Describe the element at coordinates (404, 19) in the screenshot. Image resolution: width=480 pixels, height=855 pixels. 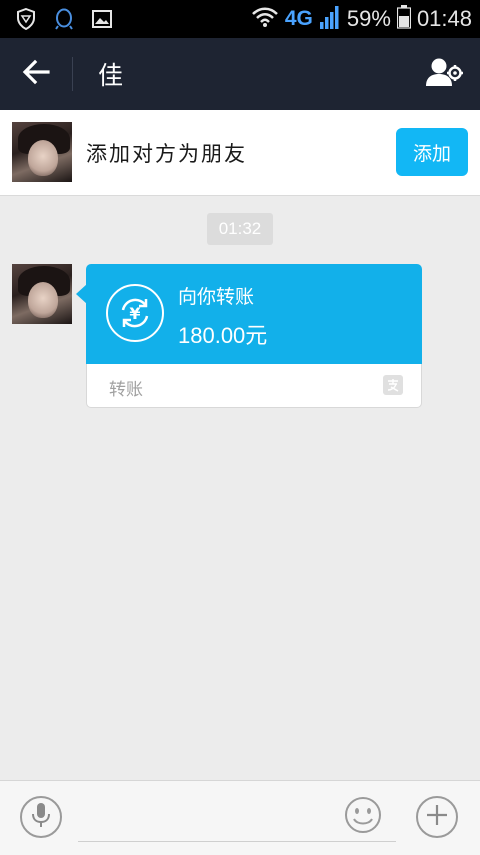
I see `battery-icon` at that location.